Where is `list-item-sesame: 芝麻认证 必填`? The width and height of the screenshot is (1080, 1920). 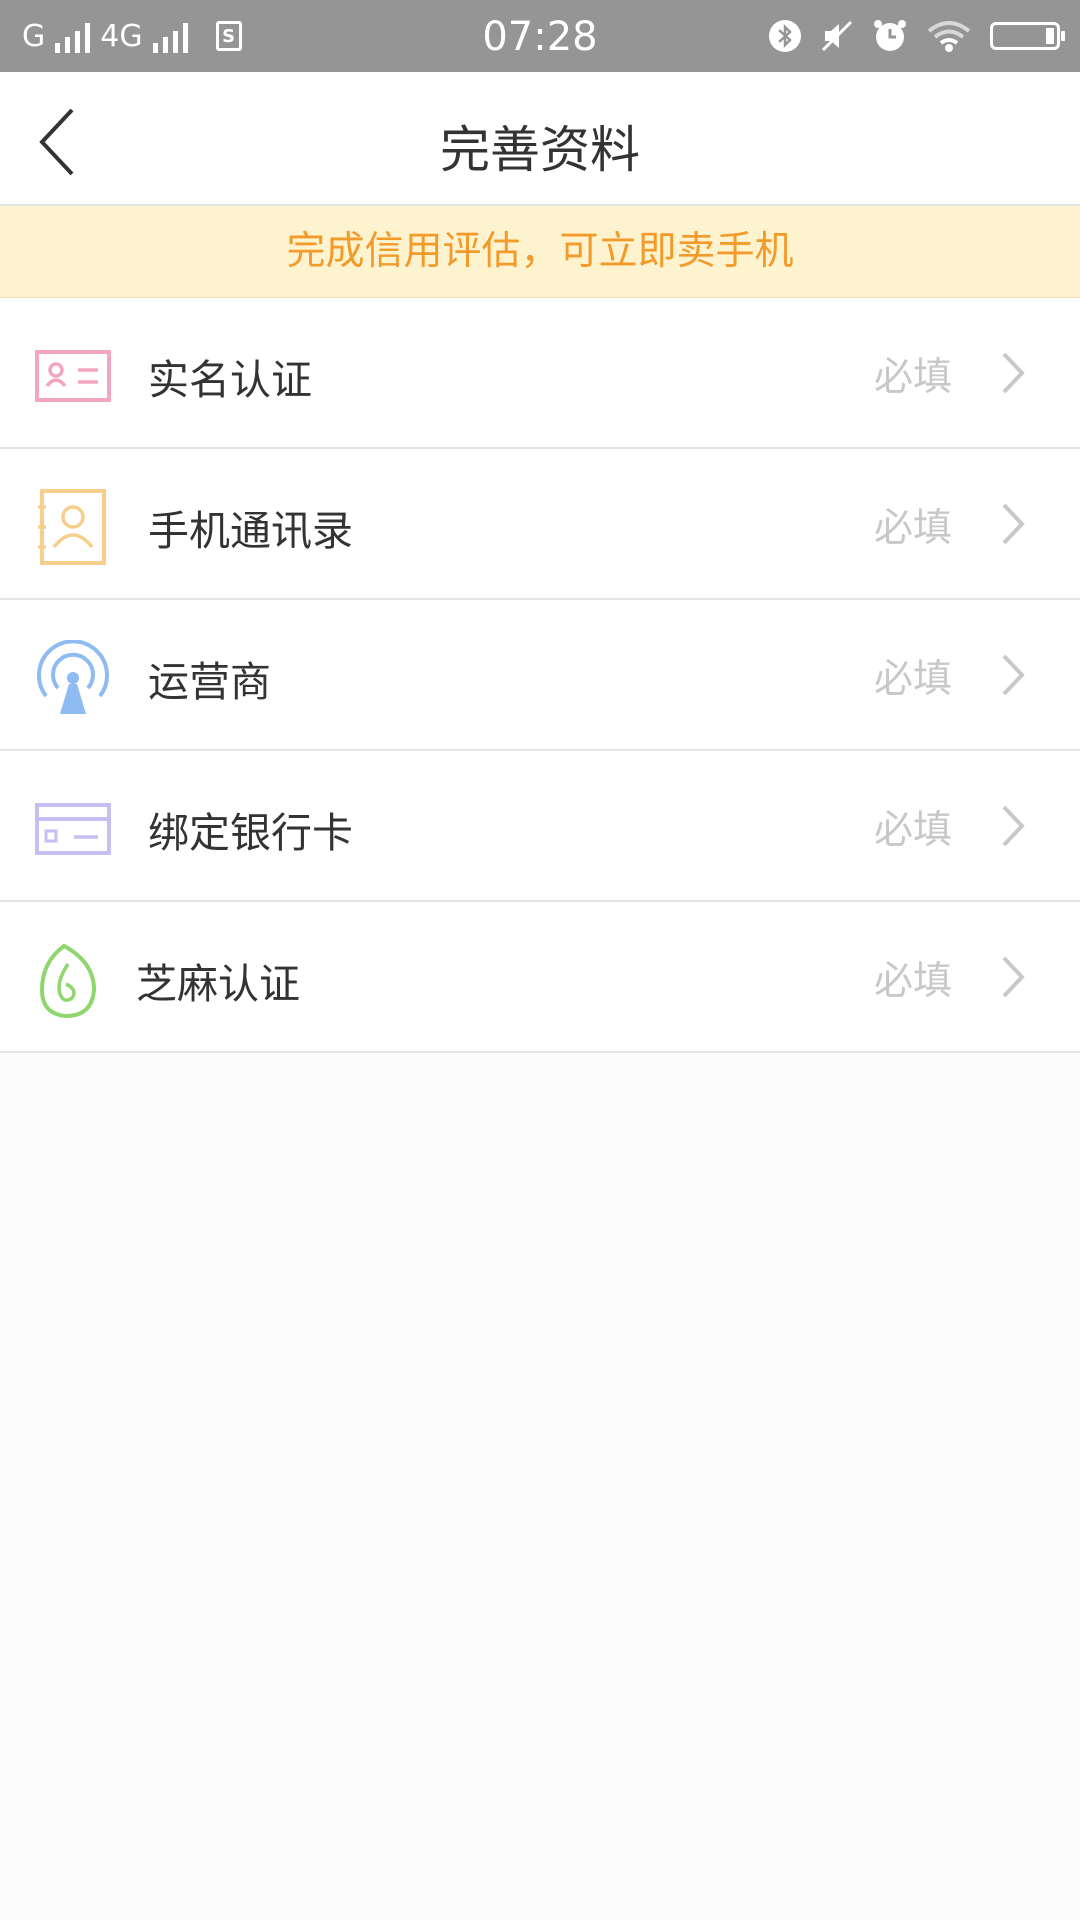
list-item-sesame: 芝麻认证 必填 is located at coordinates (540, 977).